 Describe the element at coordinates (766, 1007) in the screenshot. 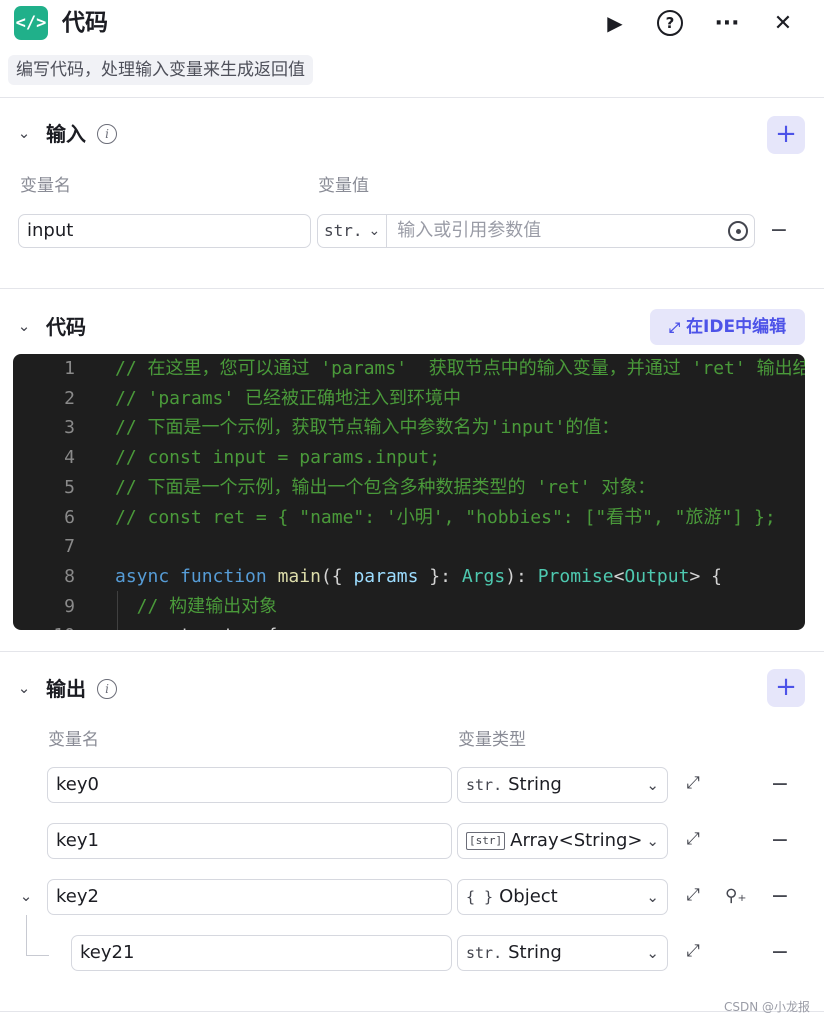

I see `watermark: CSDN @小龙报` at that location.